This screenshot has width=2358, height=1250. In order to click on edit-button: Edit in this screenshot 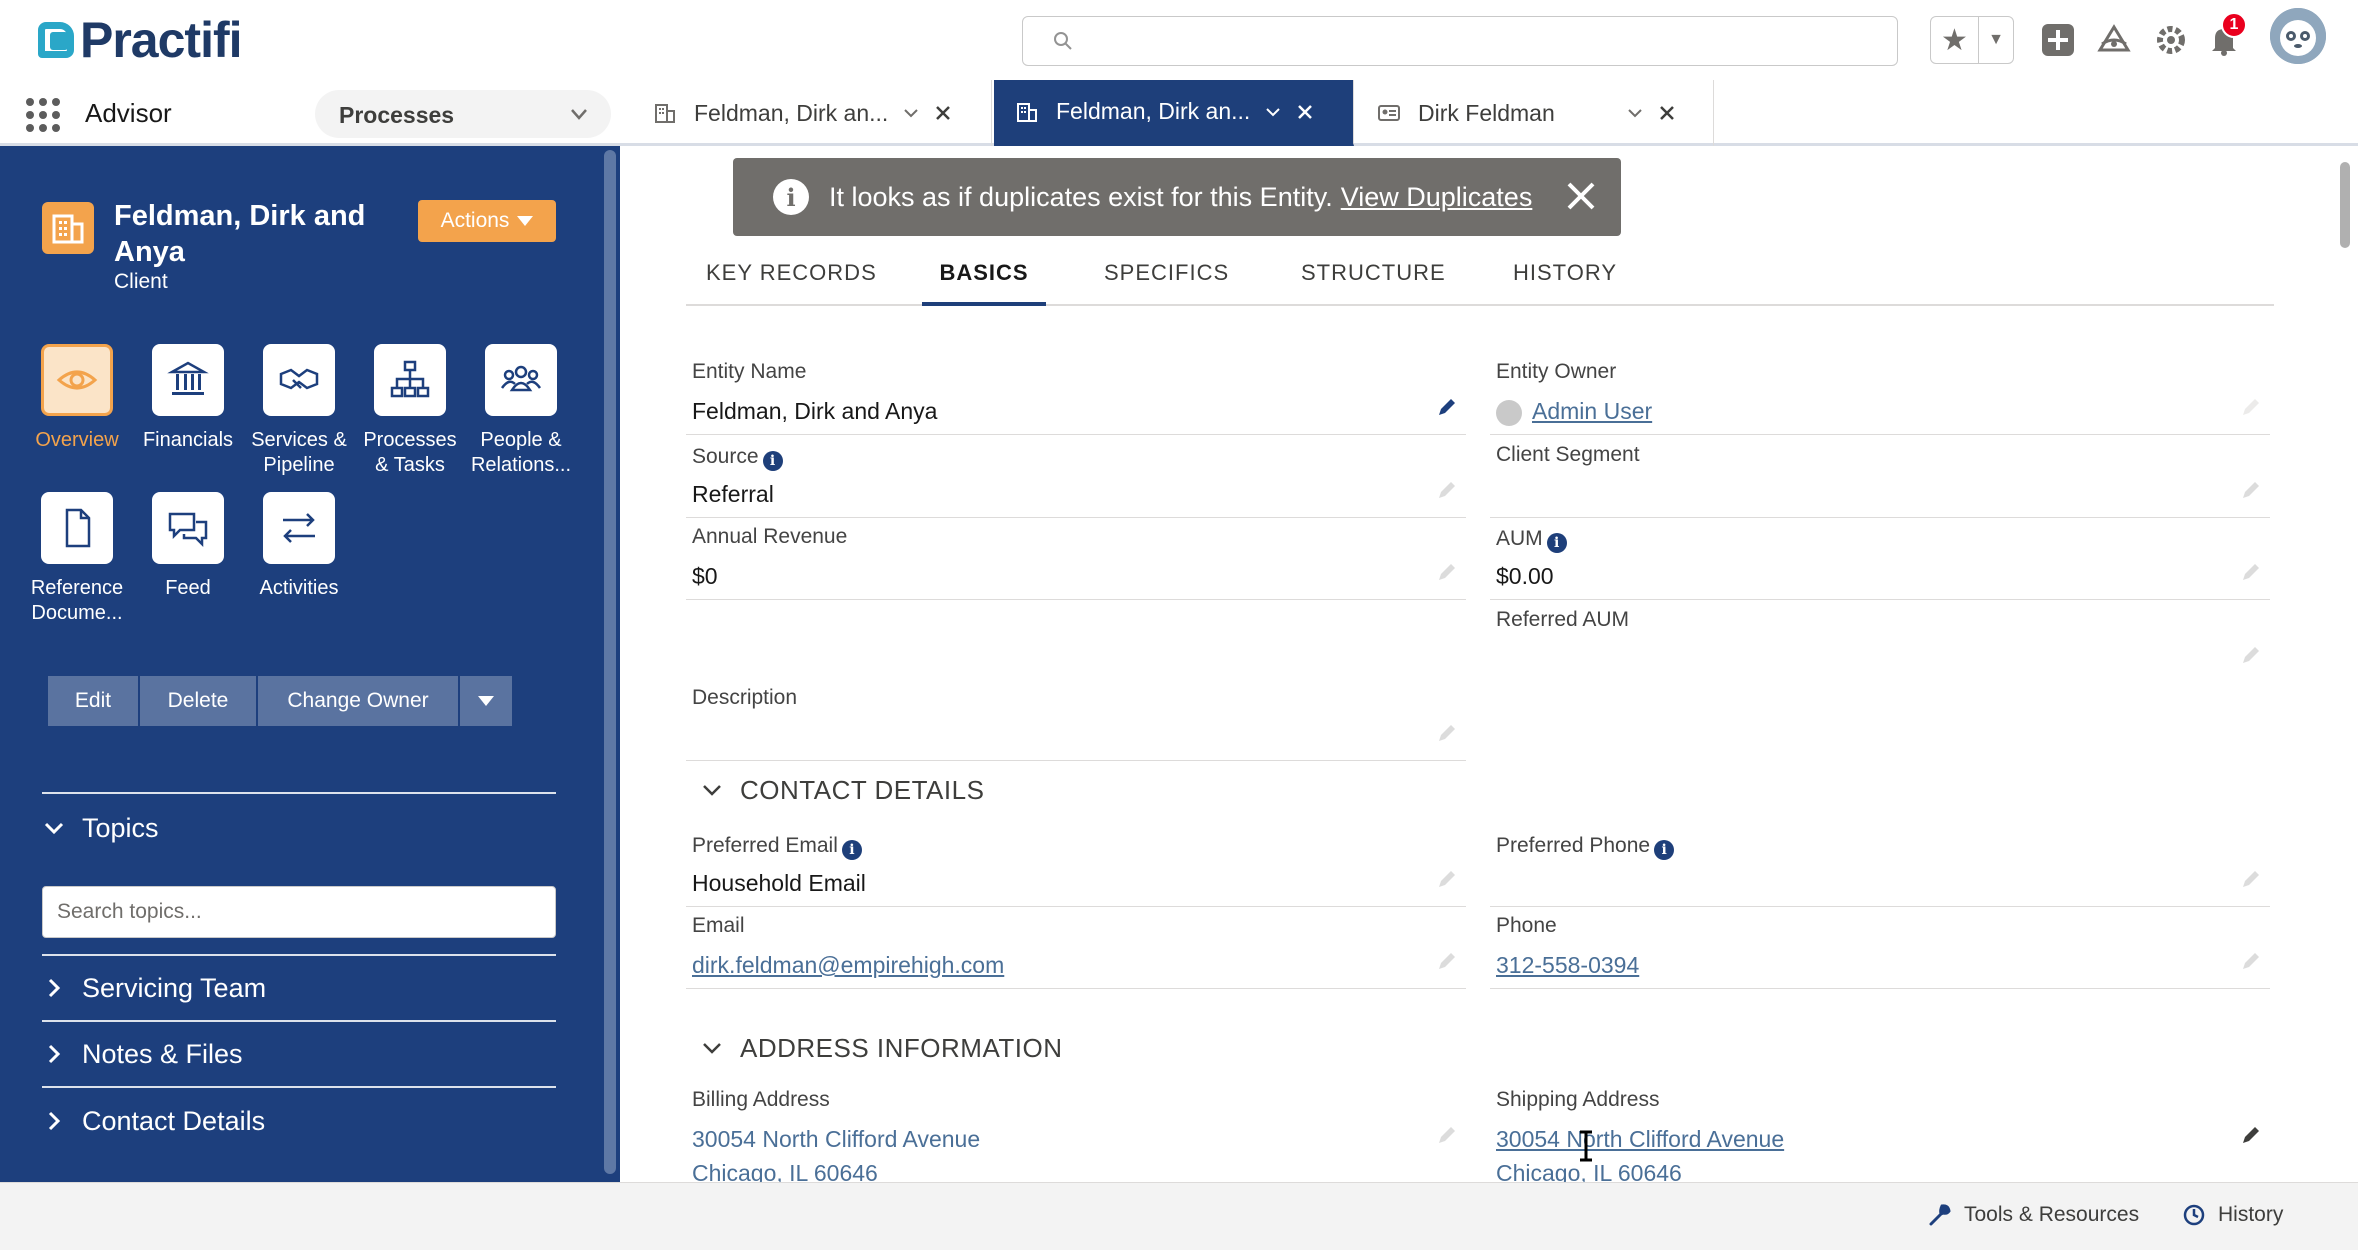, I will do `click(94, 701)`.